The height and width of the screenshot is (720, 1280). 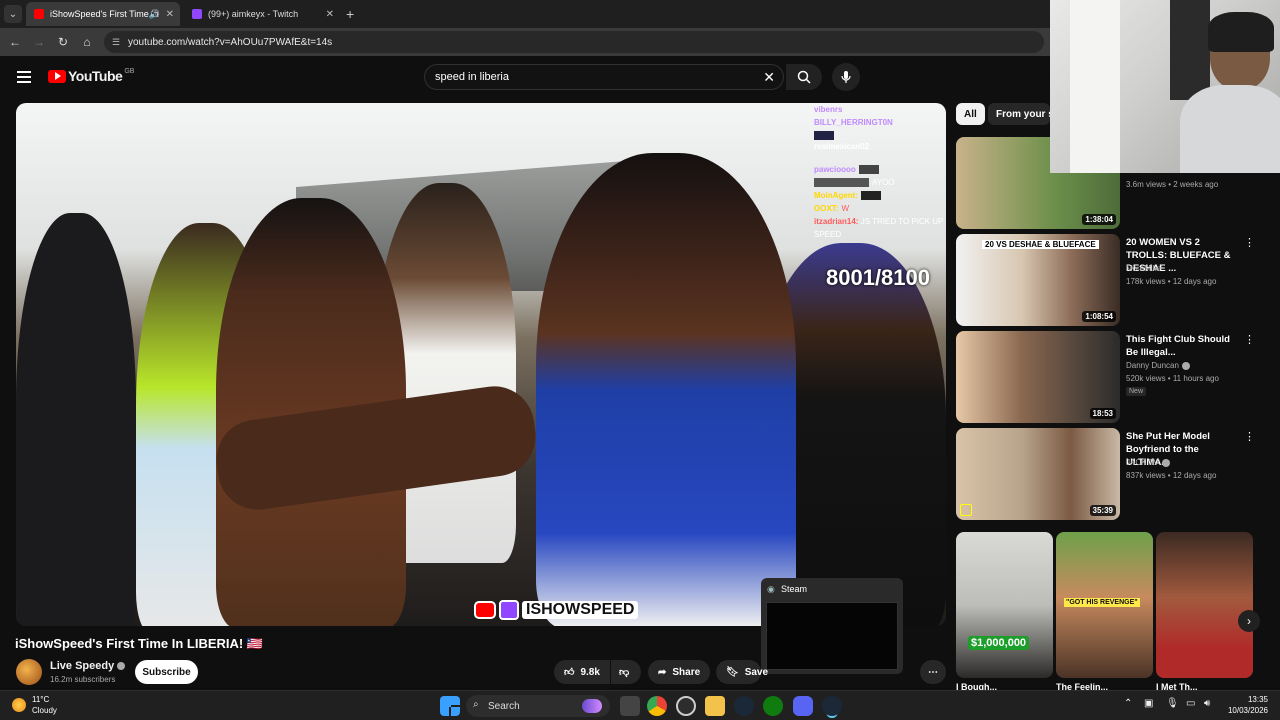 What do you see at coordinates (1172, 703) in the screenshot?
I see `microphone-icon: 🎙︎` at bounding box center [1172, 703].